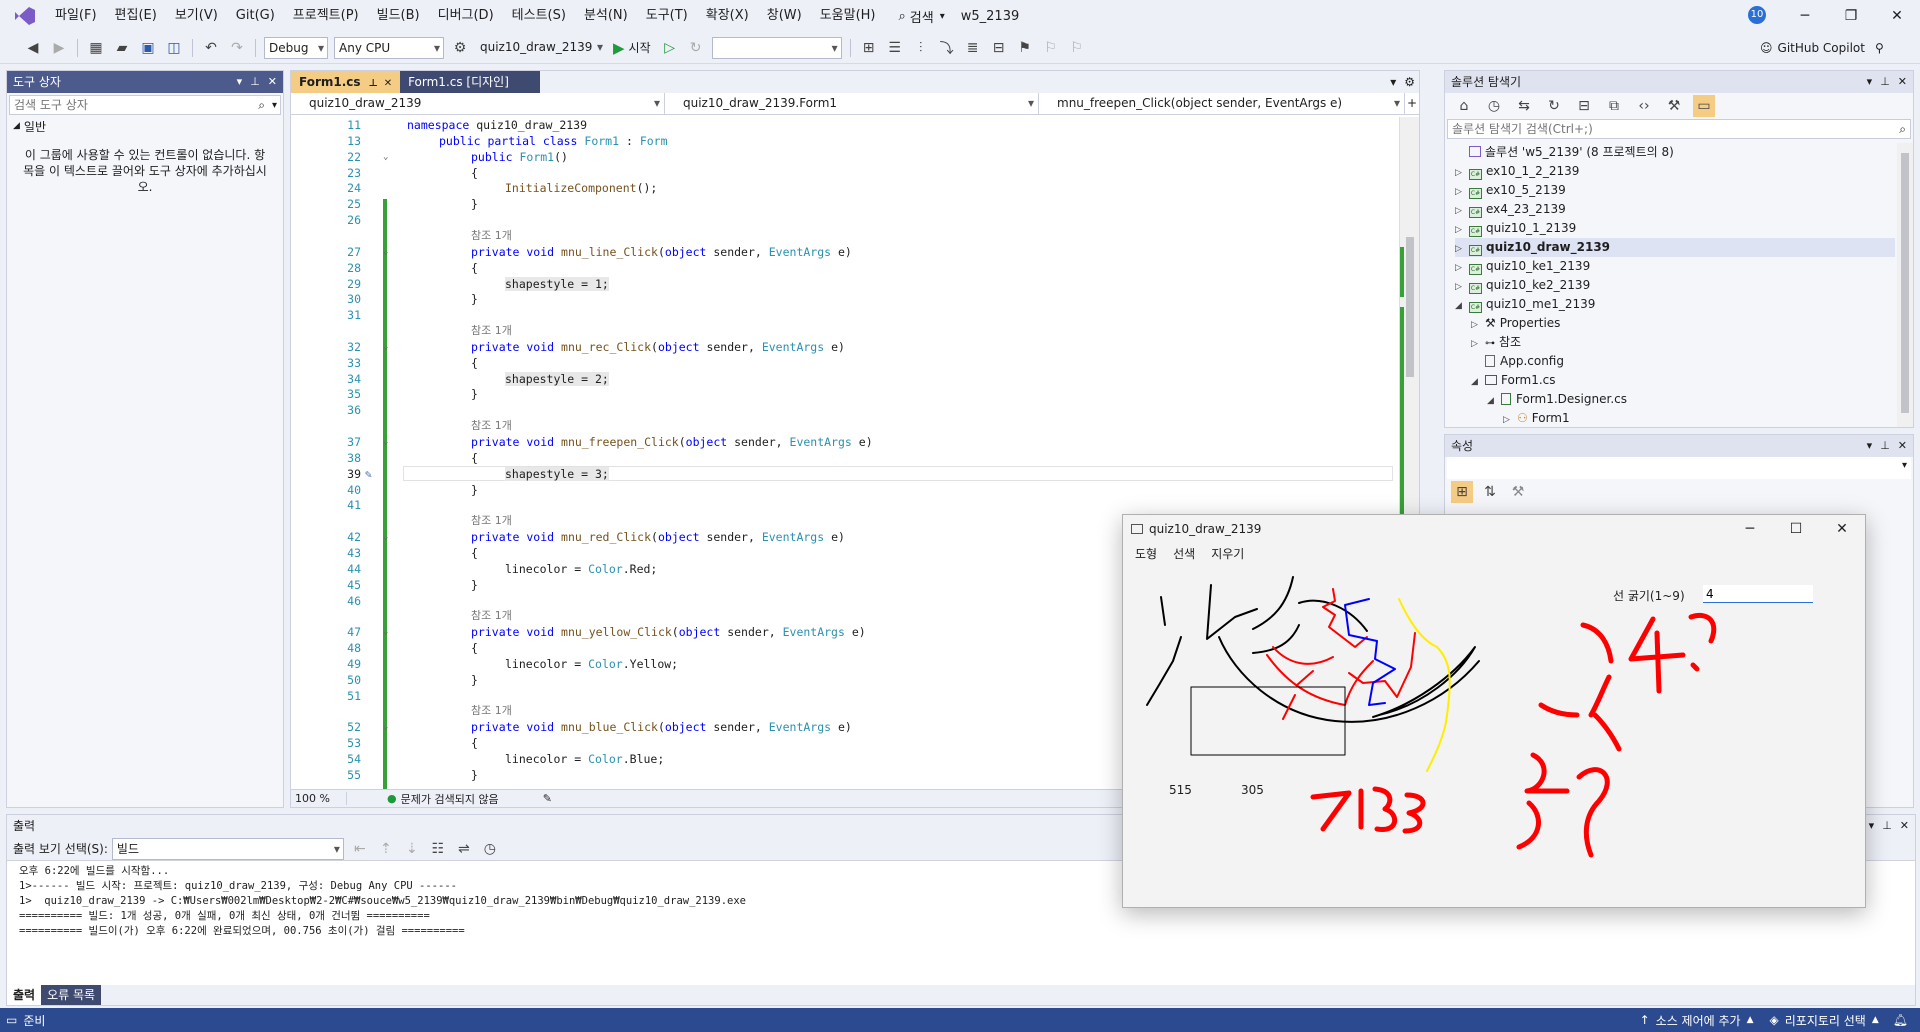 The height and width of the screenshot is (1032, 1920). What do you see at coordinates (1902, 129) in the screenshot?
I see `search-icon: ⌕` at bounding box center [1902, 129].